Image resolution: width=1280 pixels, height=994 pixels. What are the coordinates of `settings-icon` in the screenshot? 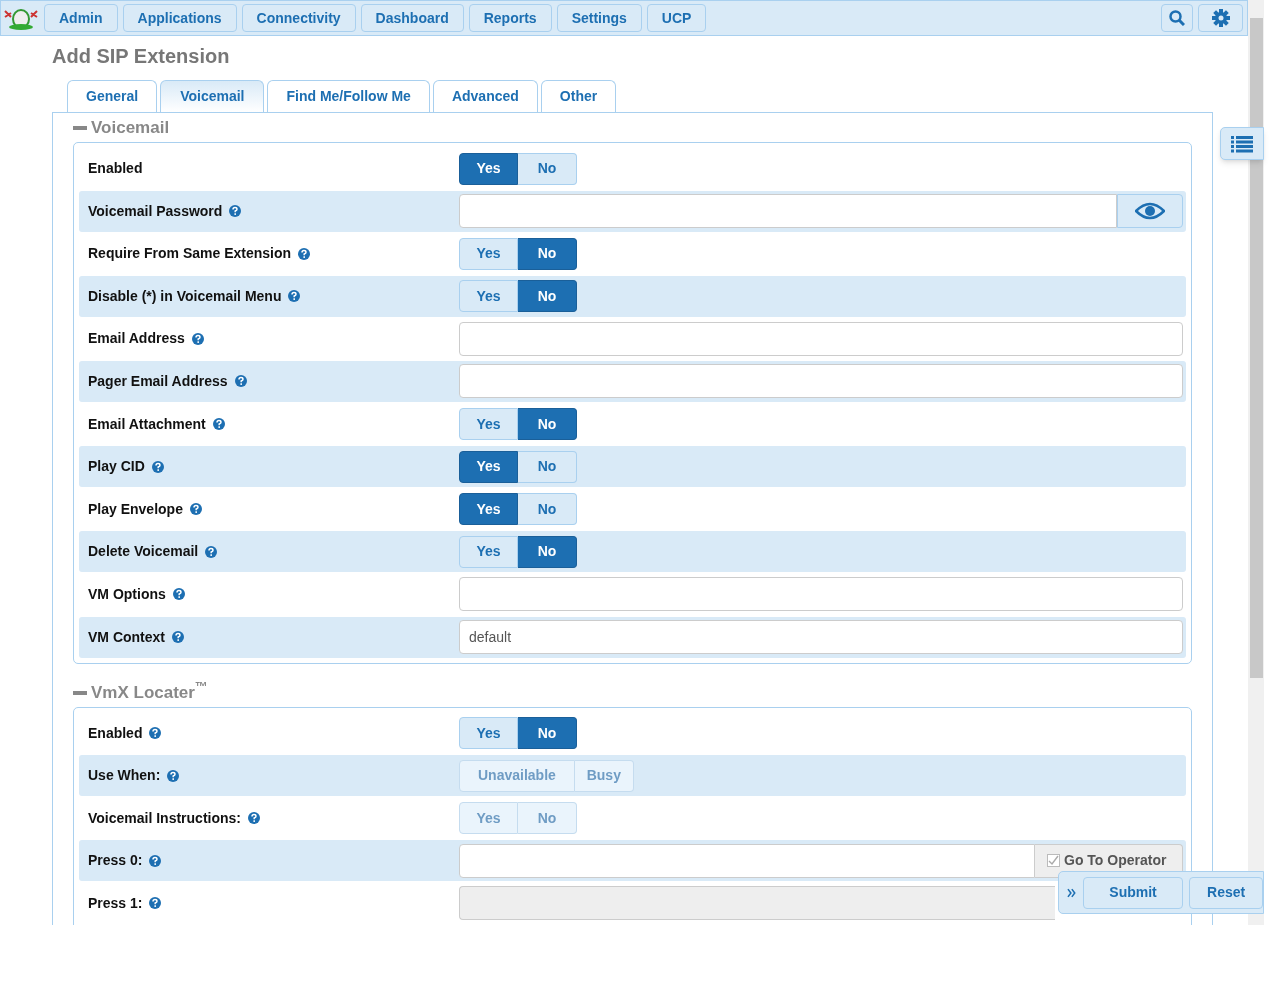 It's located at (1220, 18).